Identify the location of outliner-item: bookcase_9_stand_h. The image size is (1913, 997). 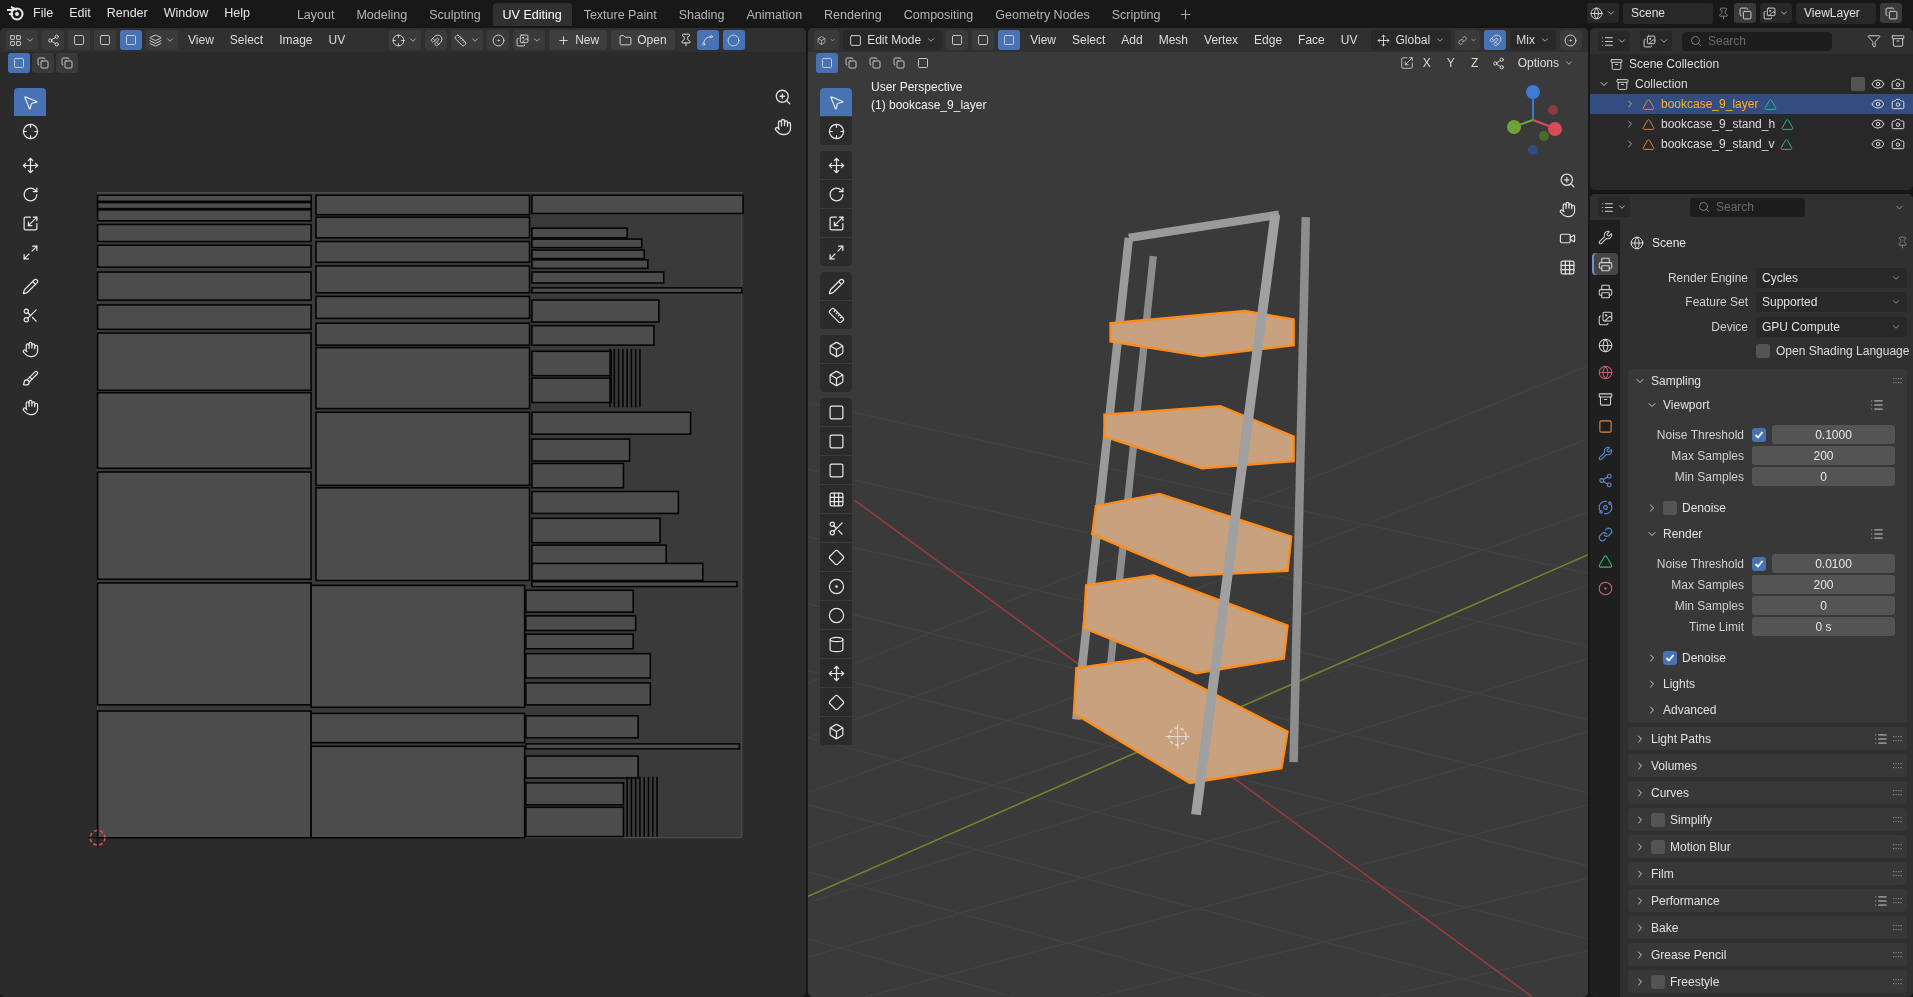
(1751, 124).